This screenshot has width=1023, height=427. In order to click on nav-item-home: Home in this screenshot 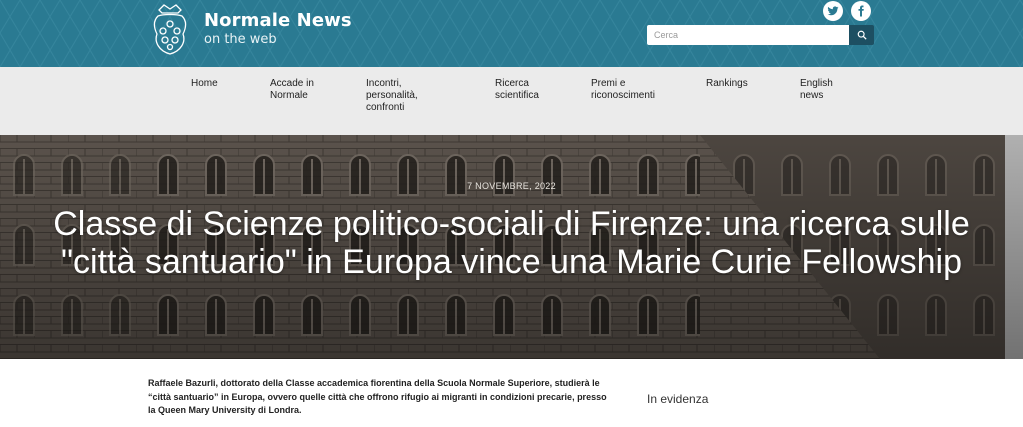, I will do `click(204, 84)`.